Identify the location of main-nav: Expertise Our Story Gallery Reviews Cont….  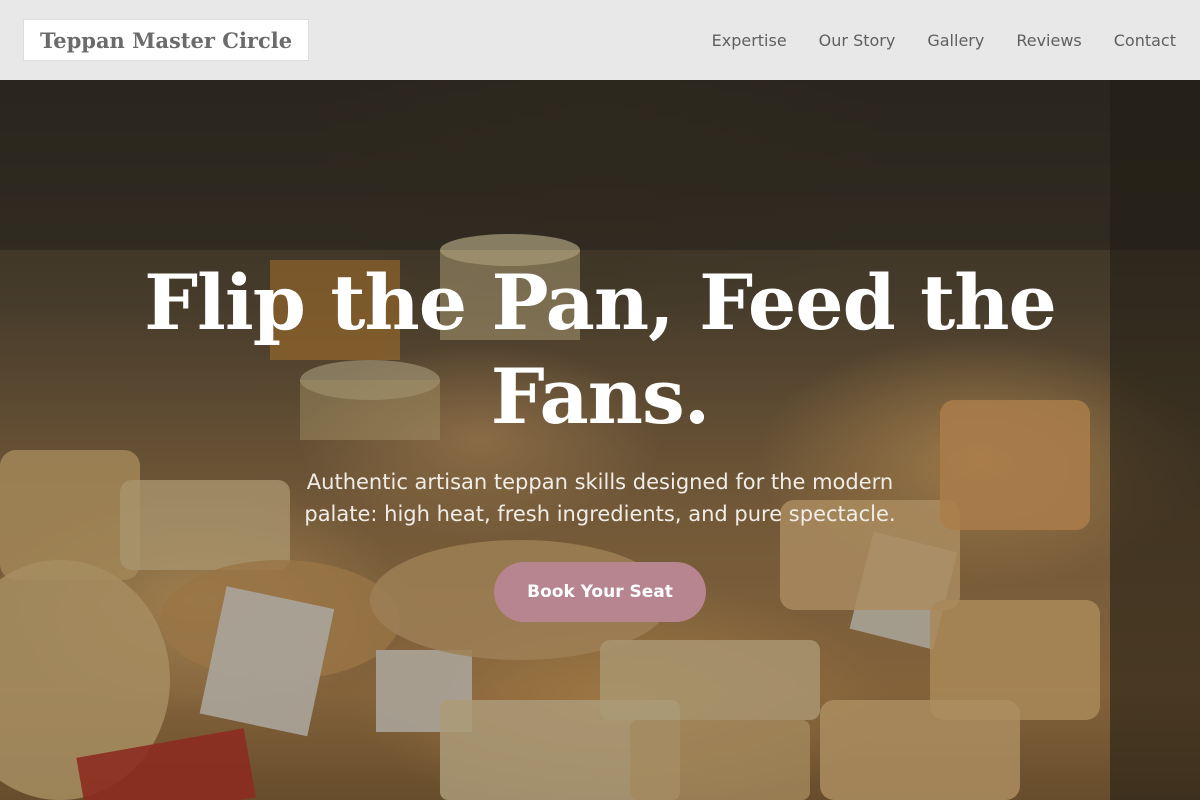
(944, 40).